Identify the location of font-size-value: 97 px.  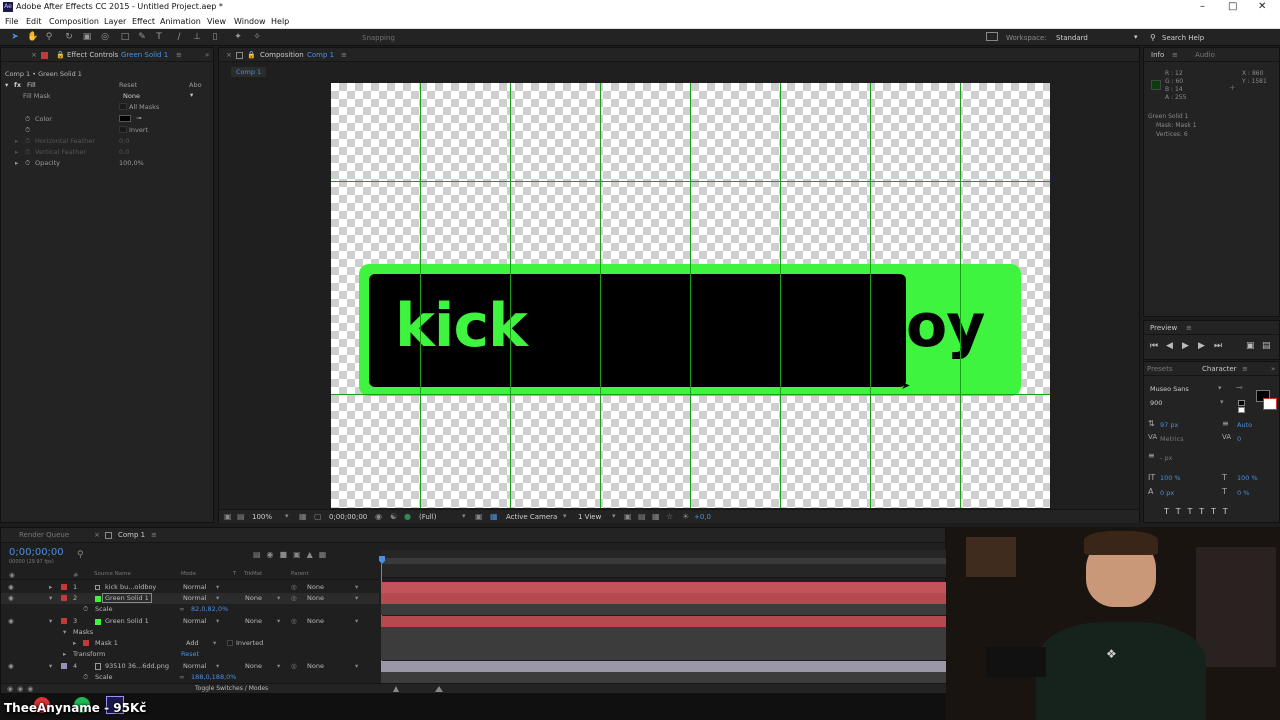
(1169, 425).